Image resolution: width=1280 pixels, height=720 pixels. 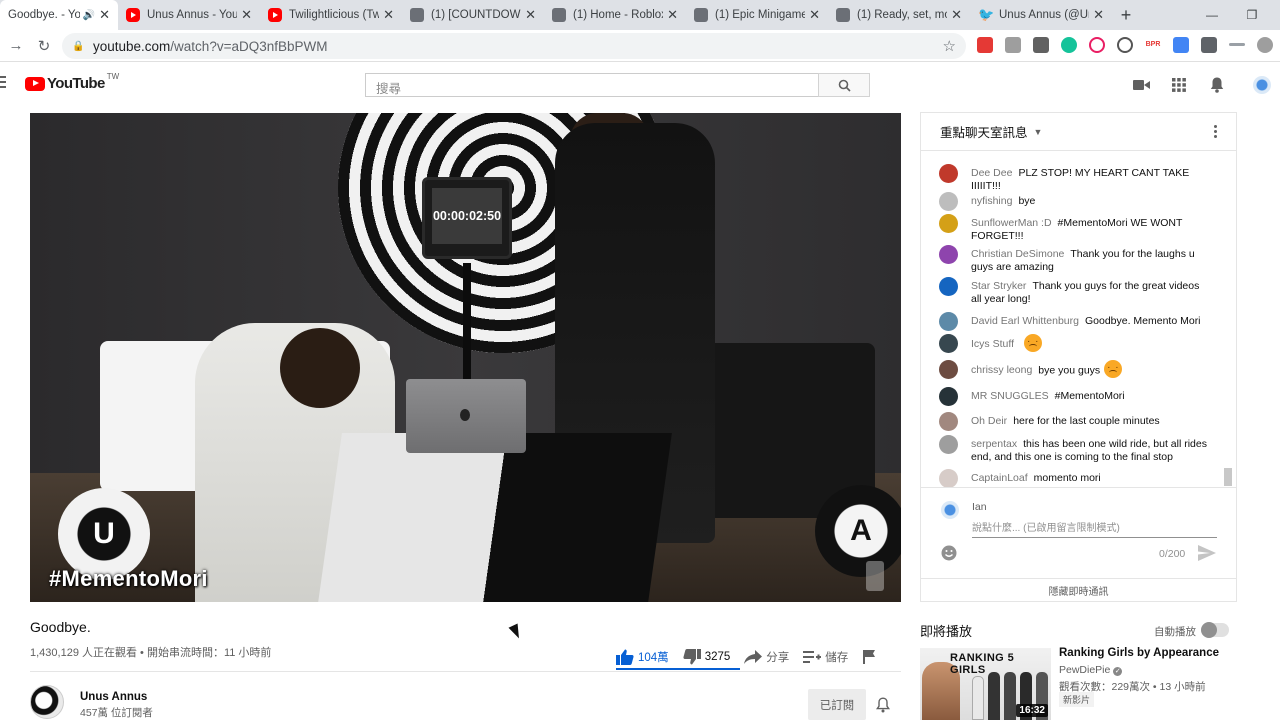 I want to click on youtube-logo: YouTube TW, so click(x=72, y=82).